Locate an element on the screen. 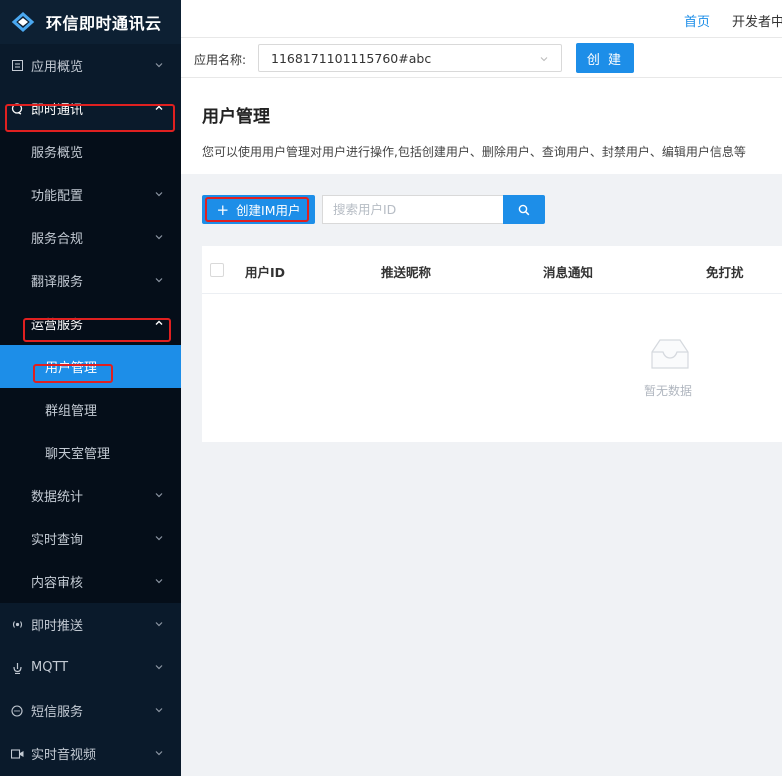 Image resolution: width=782 pixels, height=776 pixels. mqtt-icon is located at coordinates (17, 668).